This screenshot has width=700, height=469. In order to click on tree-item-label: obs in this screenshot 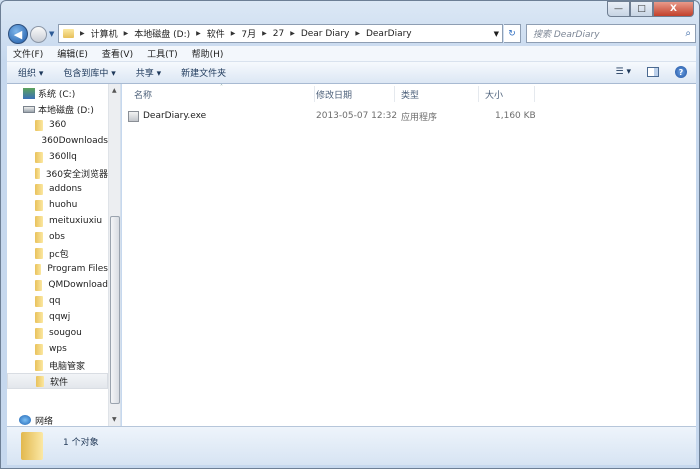, I will do `click(57, 237)`.